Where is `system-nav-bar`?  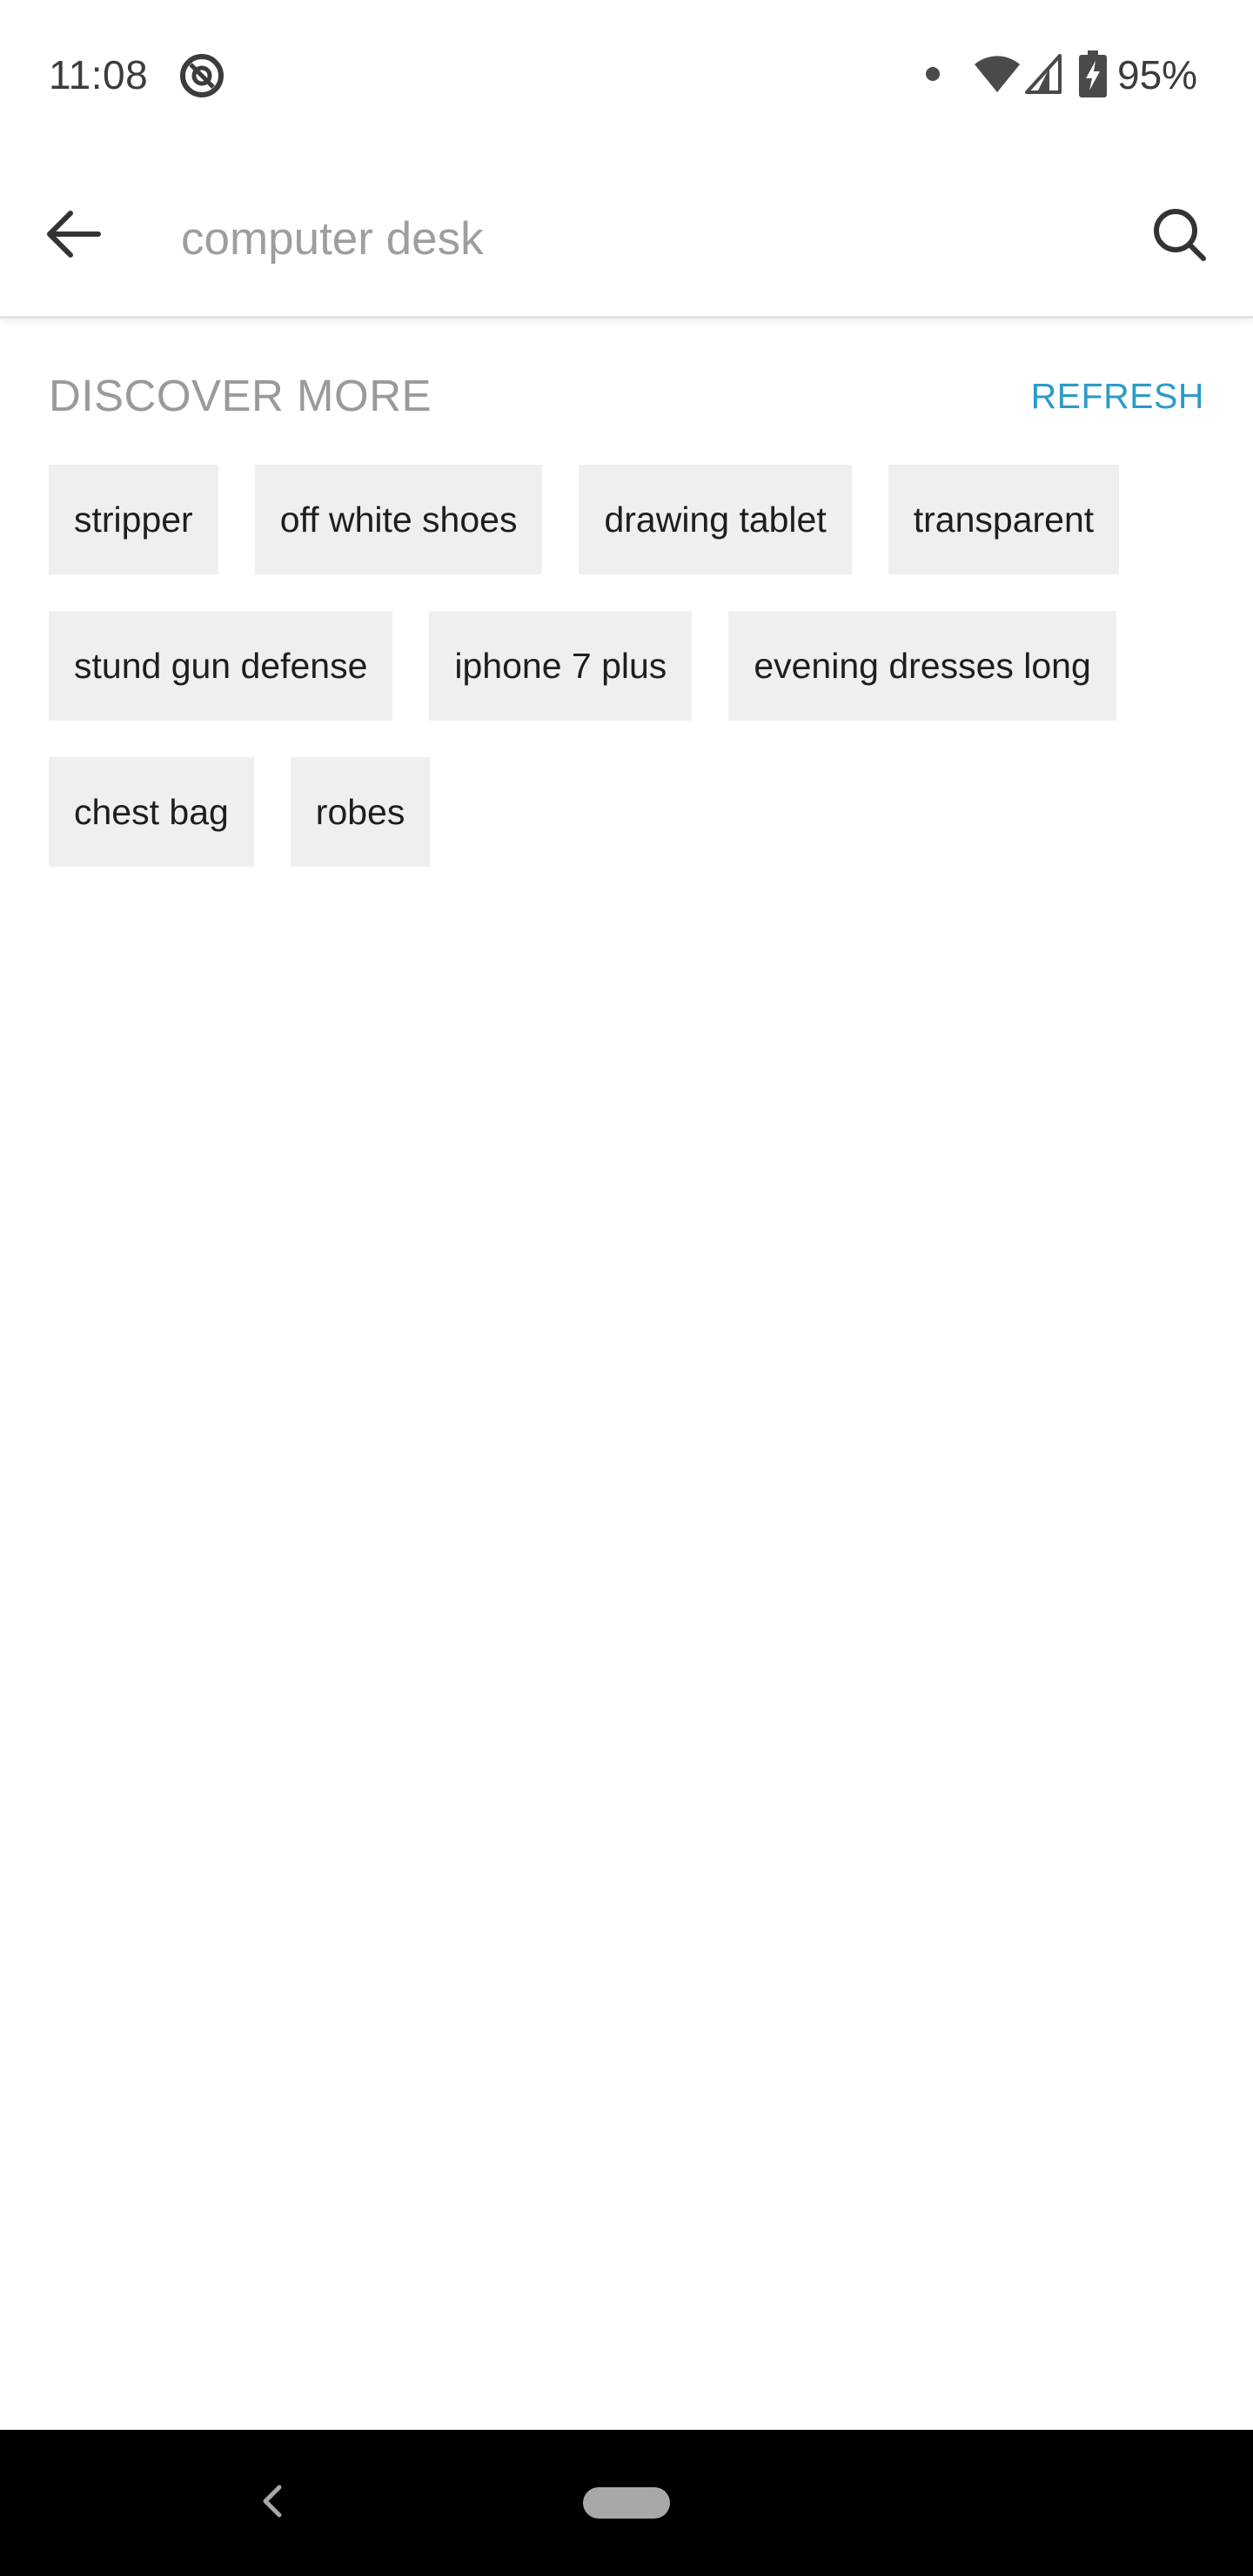 system-nav-bar is located at coordinates (626, 2503).